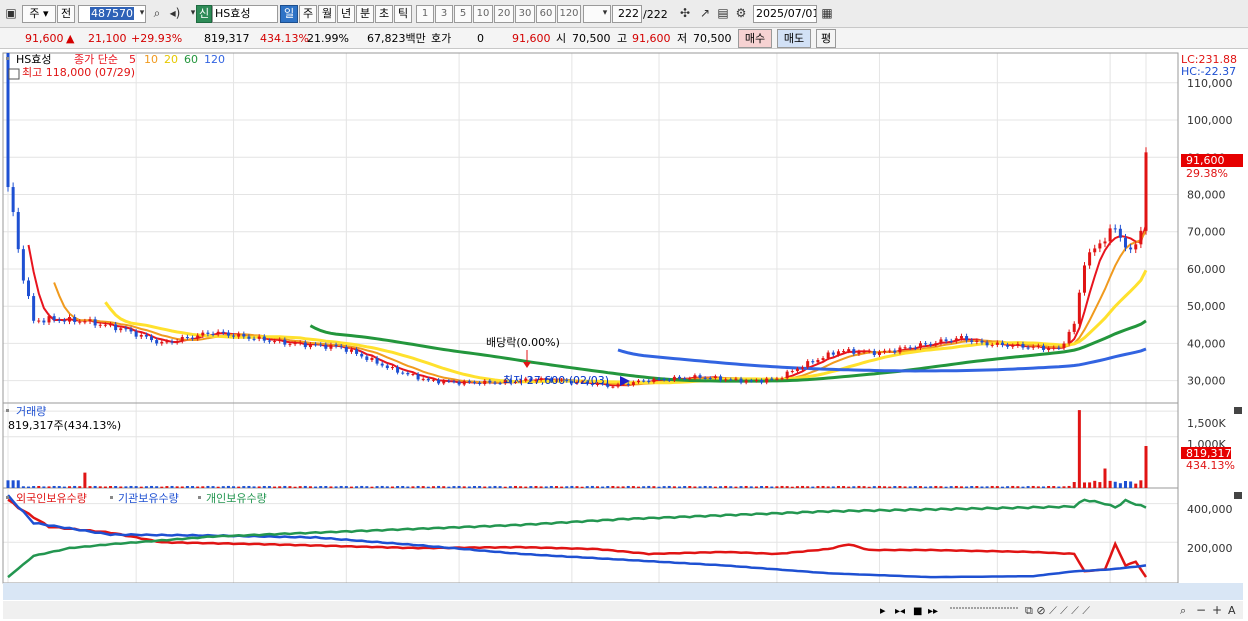 The height and width of the screenshot is (621, 1248). What do you see at coordinates (723, 14) in the screenshot?
I see `save-icon: ▤` at bounding box center [723, 14].